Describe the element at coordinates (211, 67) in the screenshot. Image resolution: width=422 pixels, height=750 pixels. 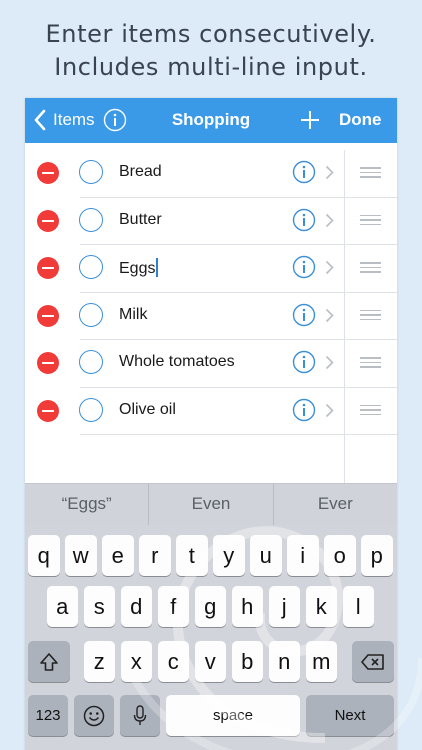
I see `caption-line-2: Includes multi-line input.` at that location.